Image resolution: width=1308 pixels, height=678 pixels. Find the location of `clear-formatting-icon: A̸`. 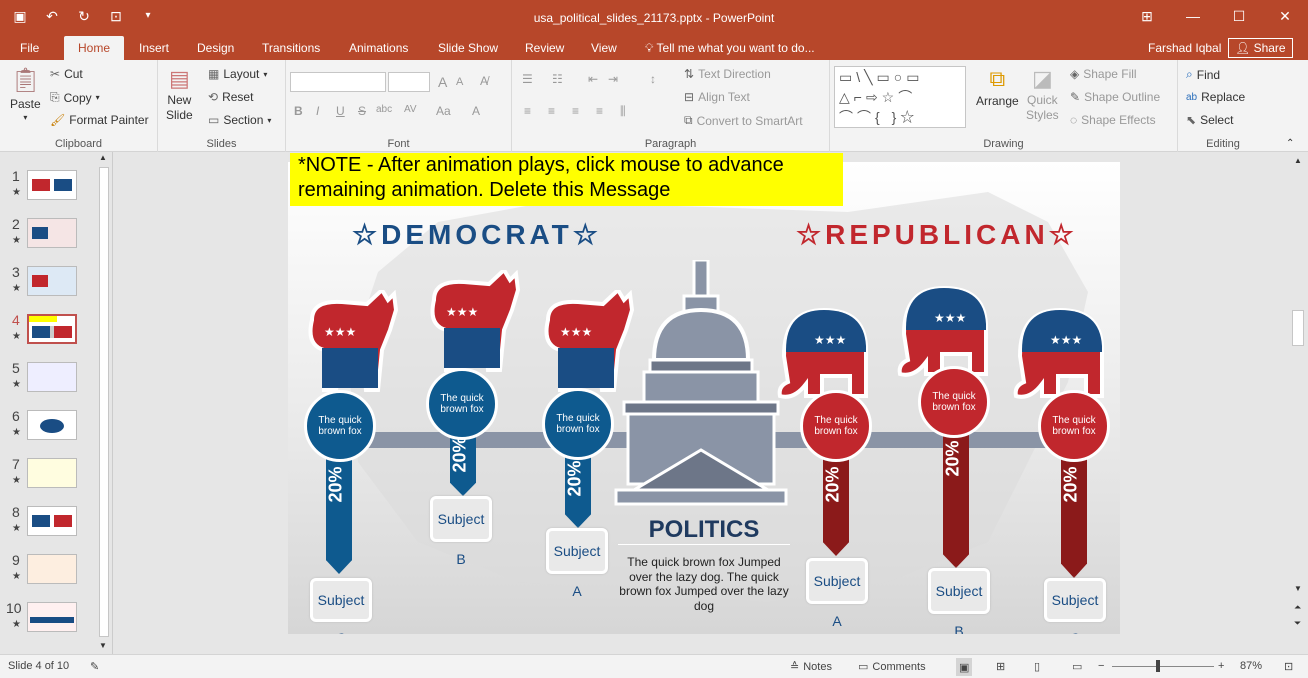

clear-formatting-icon: A̸ is located at coordinates (484, 81).